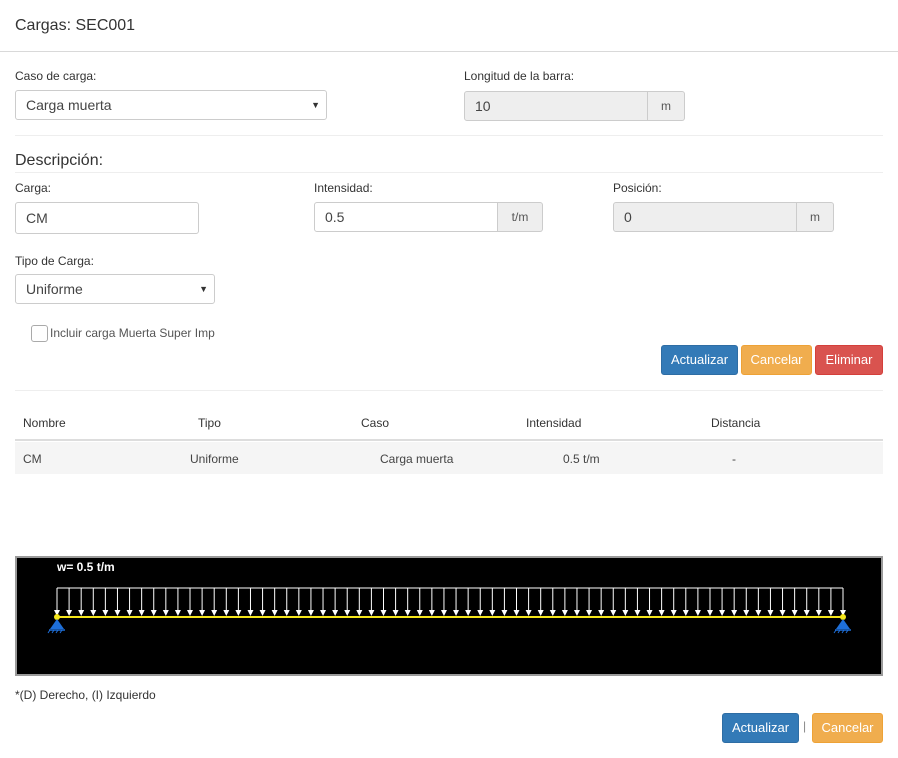 The height and width of the screenshot is (758, 898). I want to click on distributed-load-arrows, so click(450, 601).